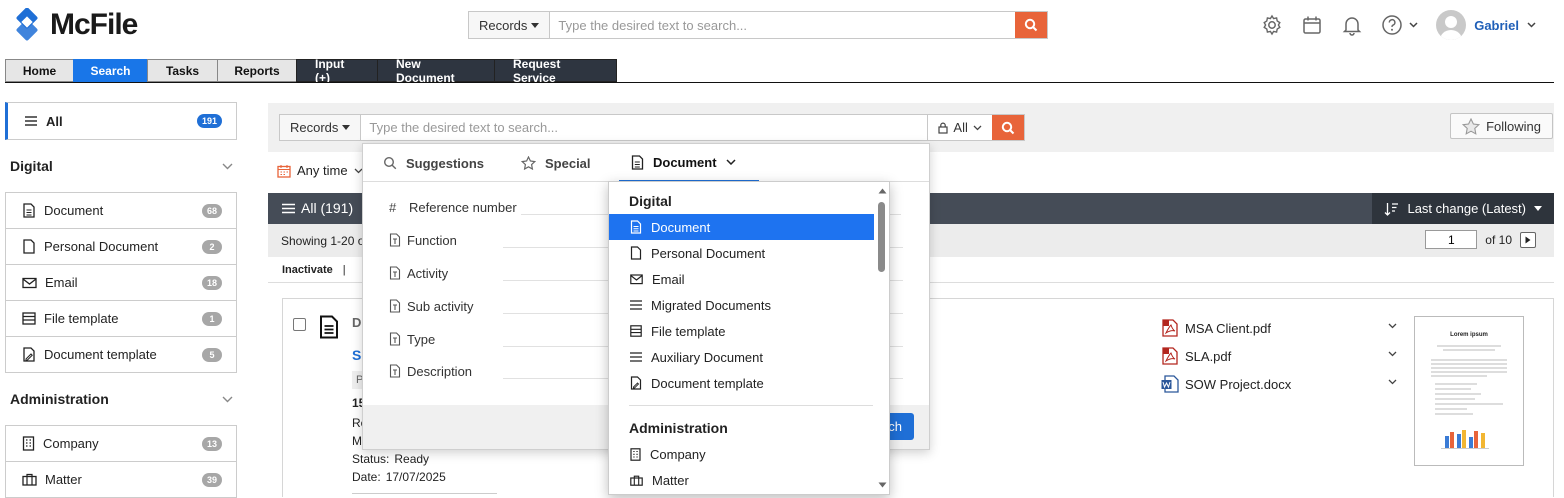 The height and width of the screenshot is (498, 1564). I want to click on dropdown-item-label: Matter, so click(670, 480).